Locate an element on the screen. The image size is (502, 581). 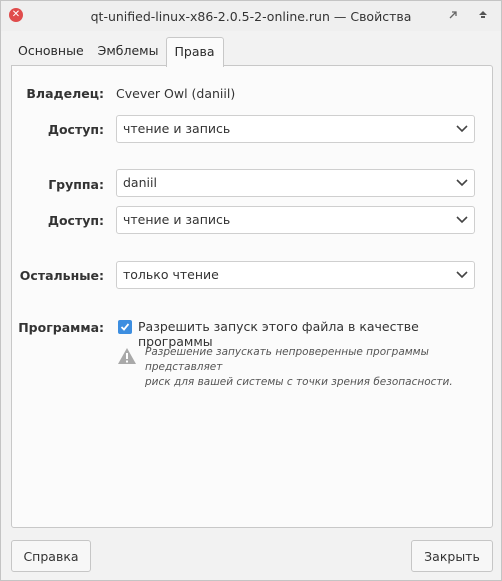
owner-label: Владелец: is located at coordinates (65, 93).